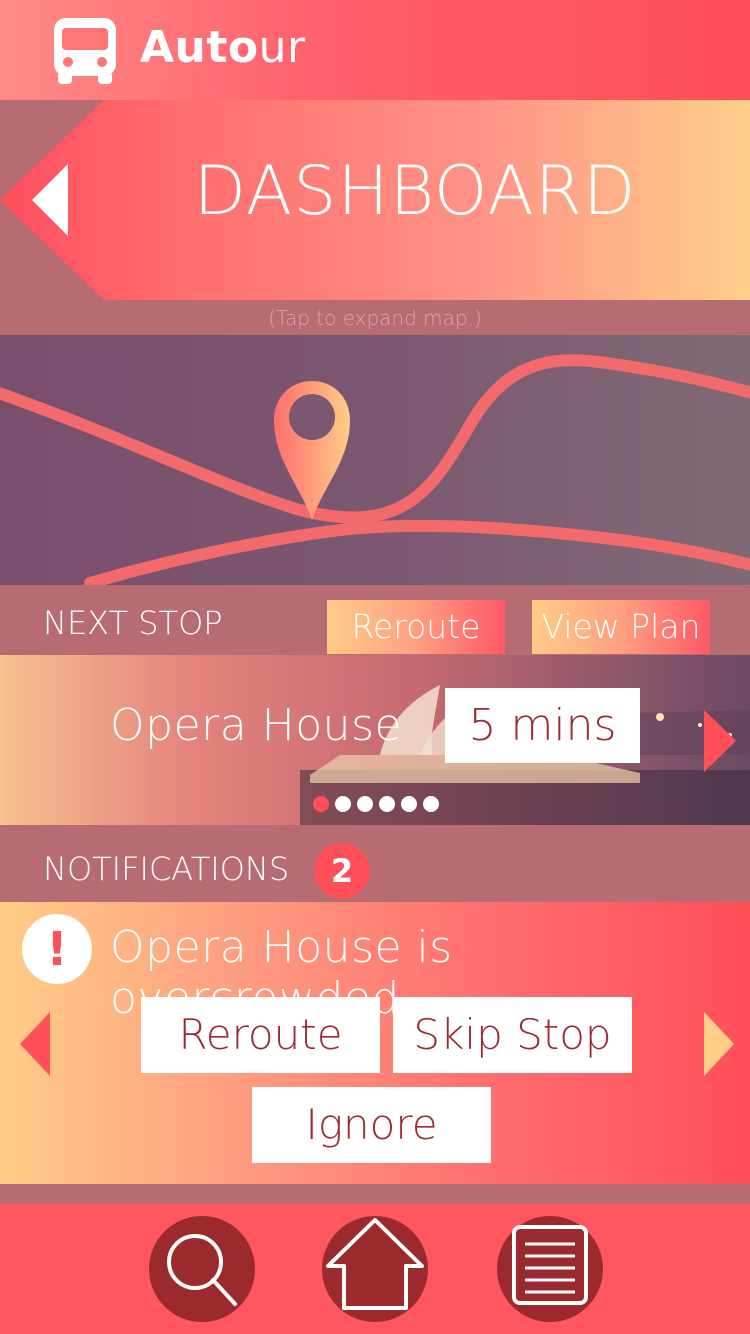 This screenshot has width=750, height=1334. I want to click on home-icon, so click(375, 1264).